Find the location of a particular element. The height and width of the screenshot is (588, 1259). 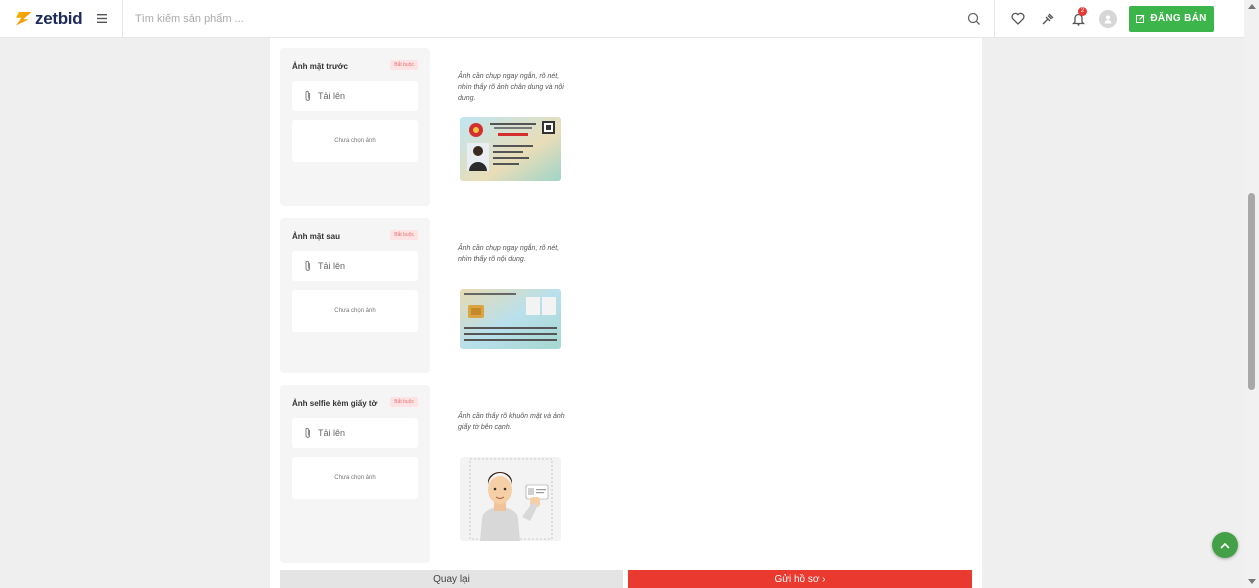

sell-button-label: ĐĂNG BÁN is located at coordinates (1178, 18).